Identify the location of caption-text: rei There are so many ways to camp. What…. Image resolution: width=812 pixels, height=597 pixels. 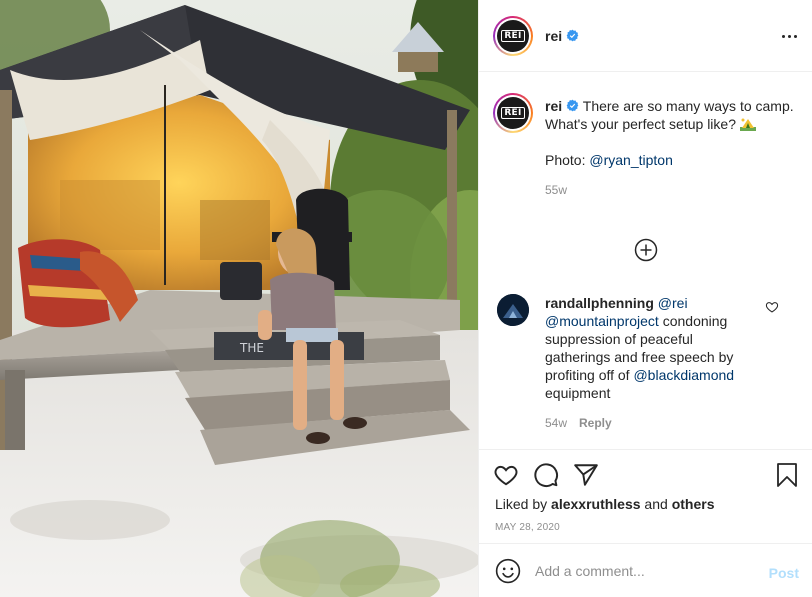
(670, 148).